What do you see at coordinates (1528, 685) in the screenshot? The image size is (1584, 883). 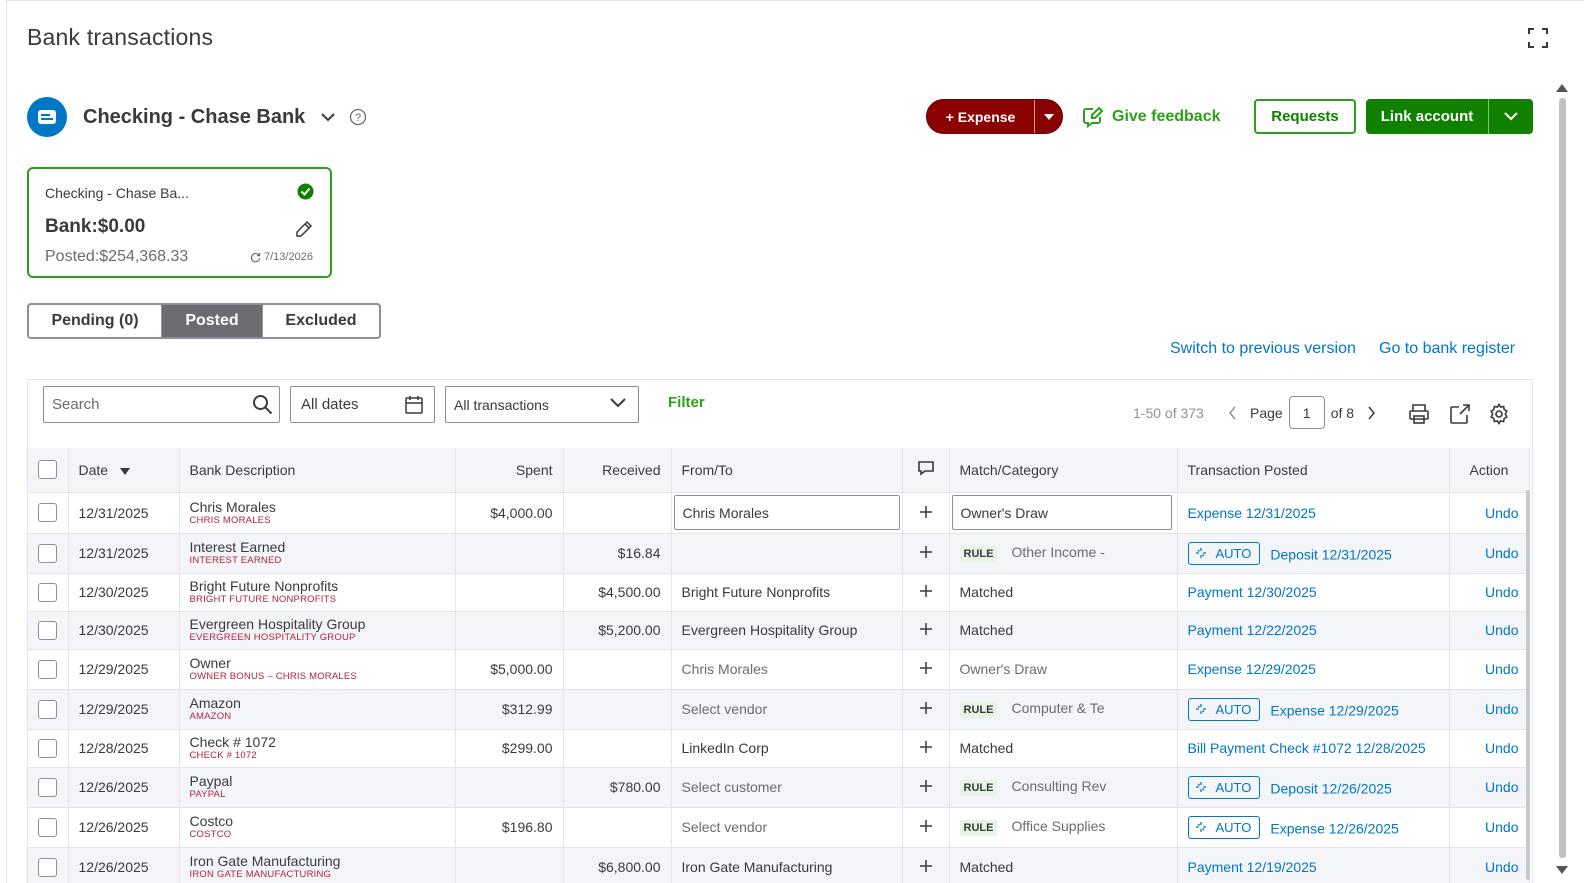 I see `table-scrollbar` at bounding box center [1528, 685].